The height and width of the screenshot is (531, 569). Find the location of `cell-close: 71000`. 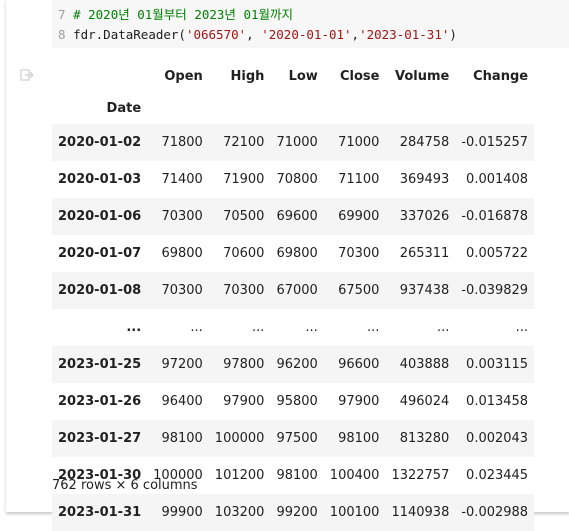

cell-close: 71000 is located at coordinates (359, 142).